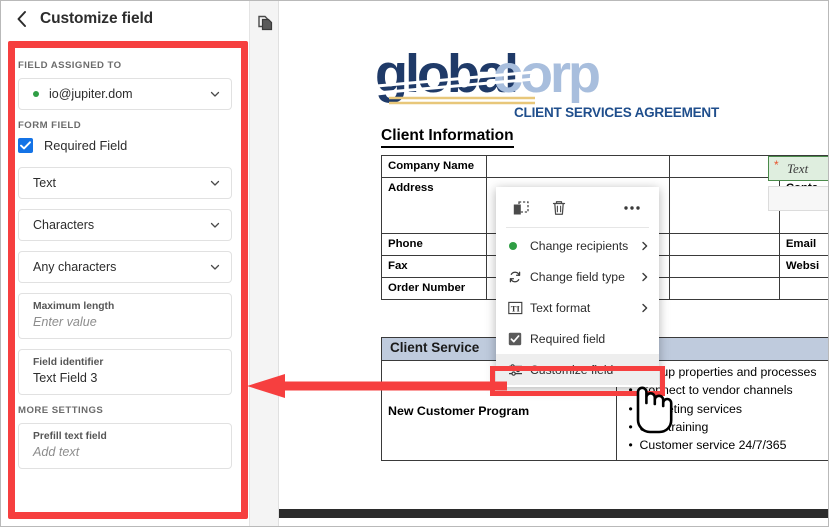  What do you see at coordinates (36, 94) in the screenshot?
I see `recipient-status-dot-icon` at bounding box center [36, 94].